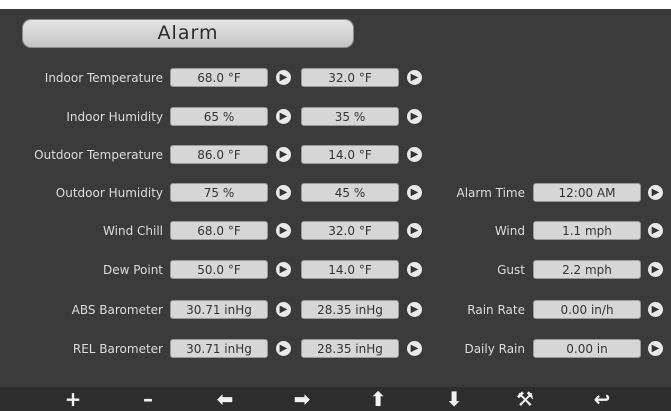 The height and width of the screenshot is (411, 671). I want to click on label-gust: Gust, so click(511, 270).